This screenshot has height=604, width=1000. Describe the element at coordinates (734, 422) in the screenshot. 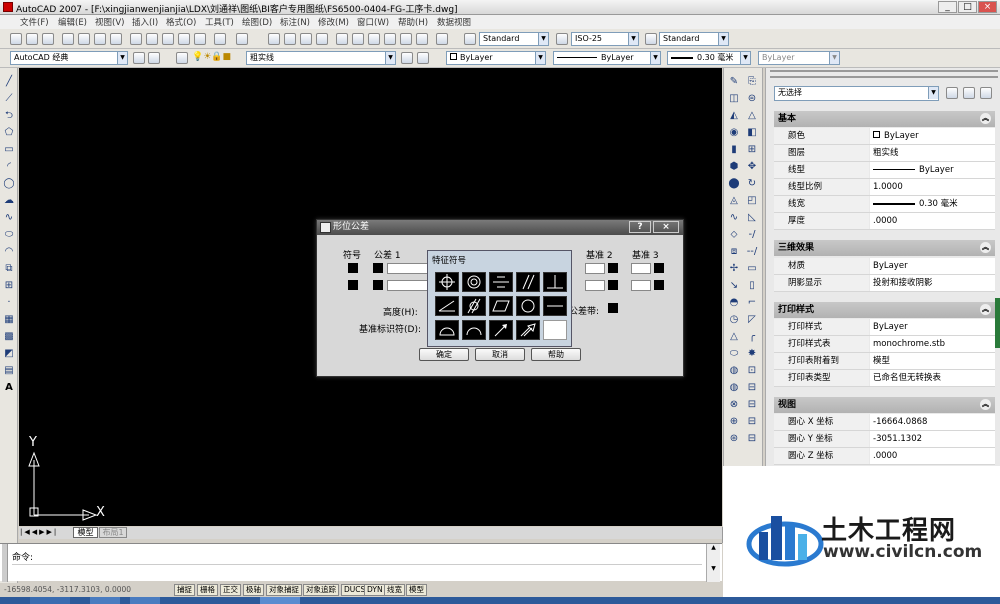

I see `osnap-quadrant-icon: ⊕` at that location.